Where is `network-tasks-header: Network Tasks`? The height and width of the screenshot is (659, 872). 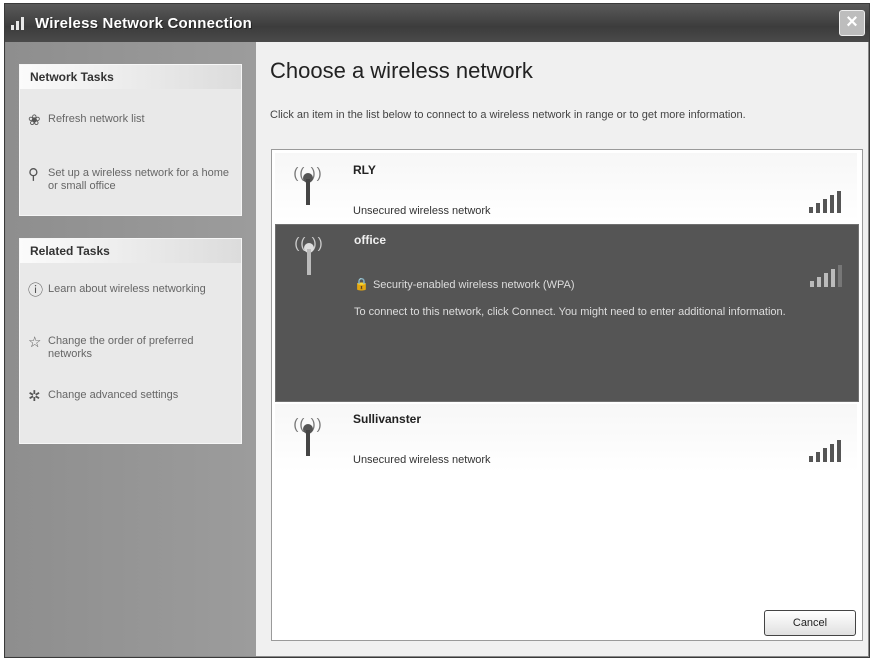 network-tasks-header: Network Tasks is located at coordinates (130, 77).